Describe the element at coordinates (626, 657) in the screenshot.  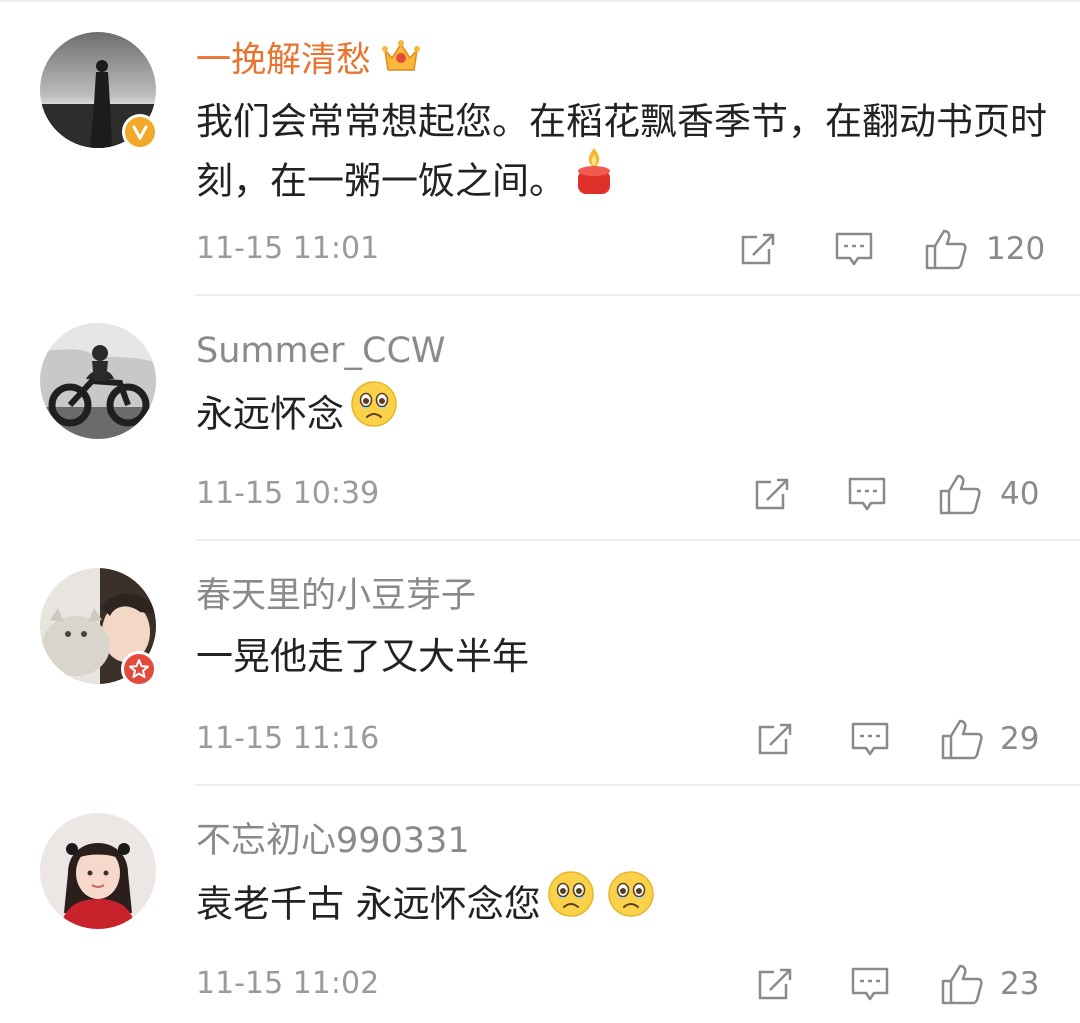
I see `comment-text: 一晃他走了又大半年` at that location.